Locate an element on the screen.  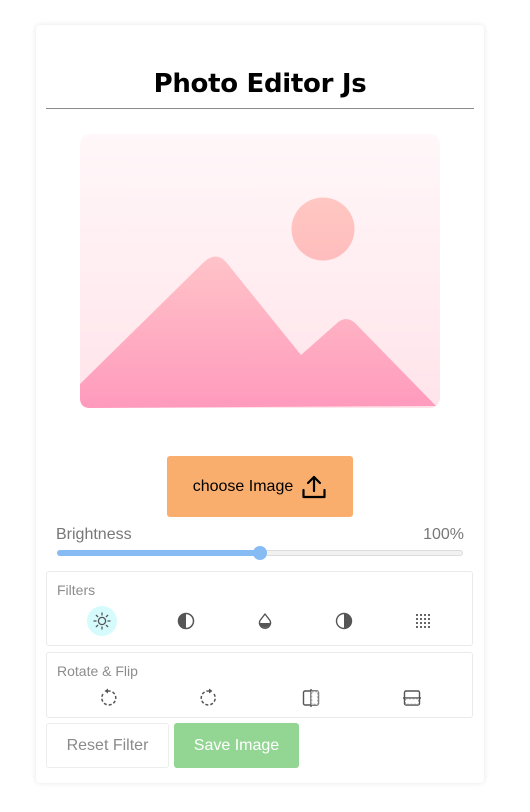
flip-horizontal-icon is located at coordinates (311, 698).